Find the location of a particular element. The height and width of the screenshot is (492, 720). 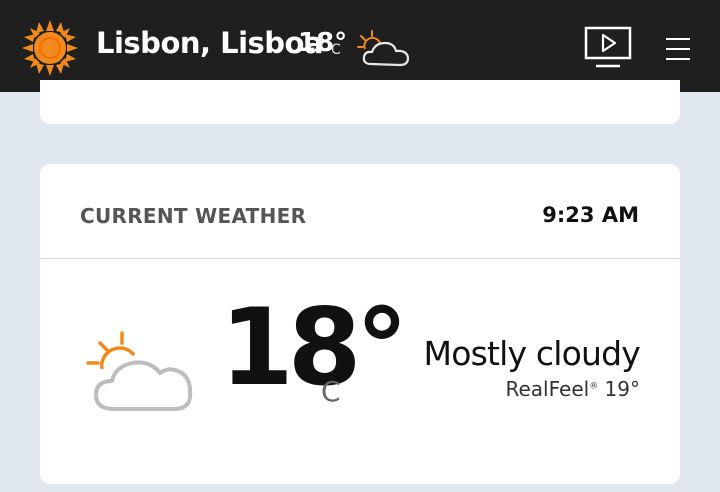

current-temperature: 18° is located at coordinates (314, 347).